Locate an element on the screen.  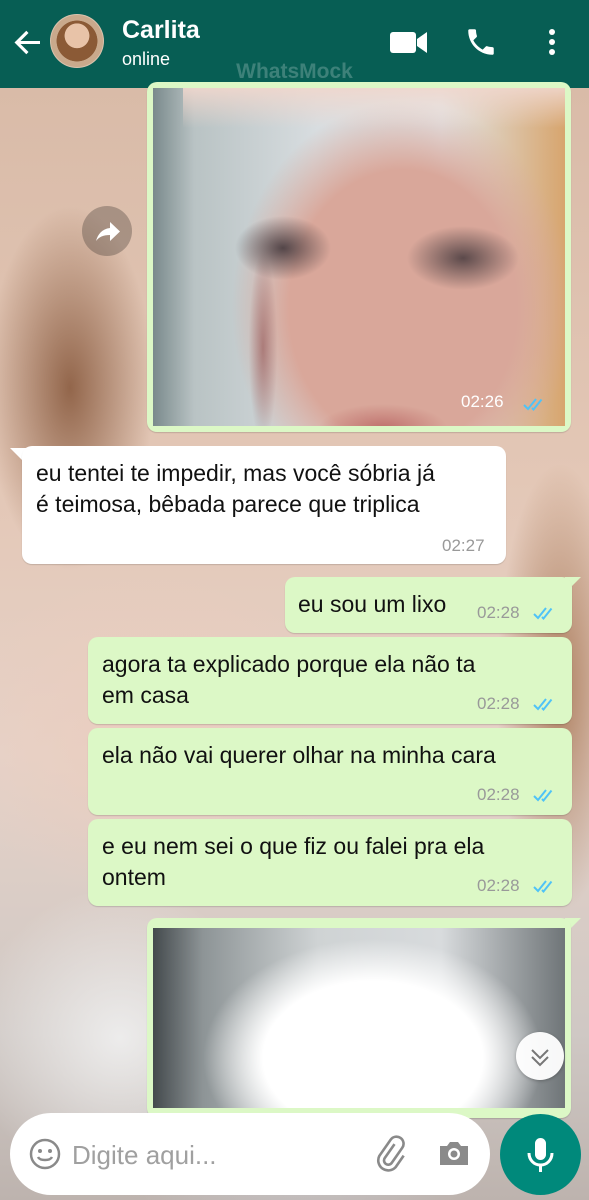
attach-button is located at coordinates (390, 1155).